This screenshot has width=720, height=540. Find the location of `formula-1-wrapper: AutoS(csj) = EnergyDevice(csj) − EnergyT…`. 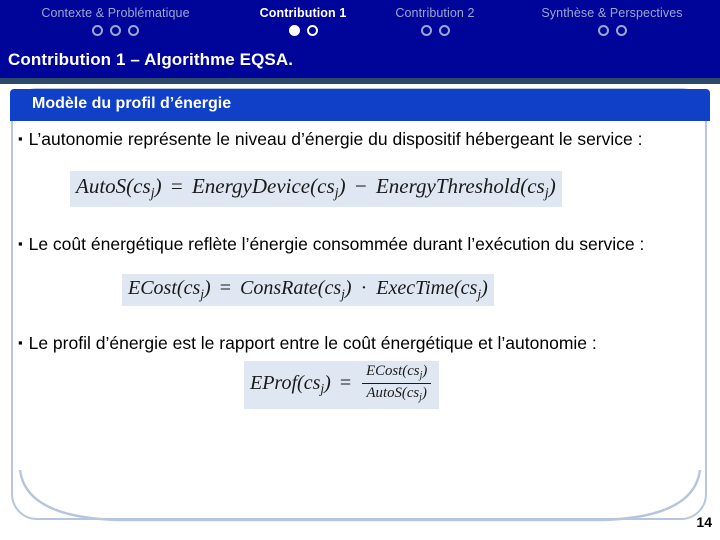

formula-1-wrapper: AutoS(csj) = EnergyDevice(csj) − EnergyT… is located at coordinates (360, 189).